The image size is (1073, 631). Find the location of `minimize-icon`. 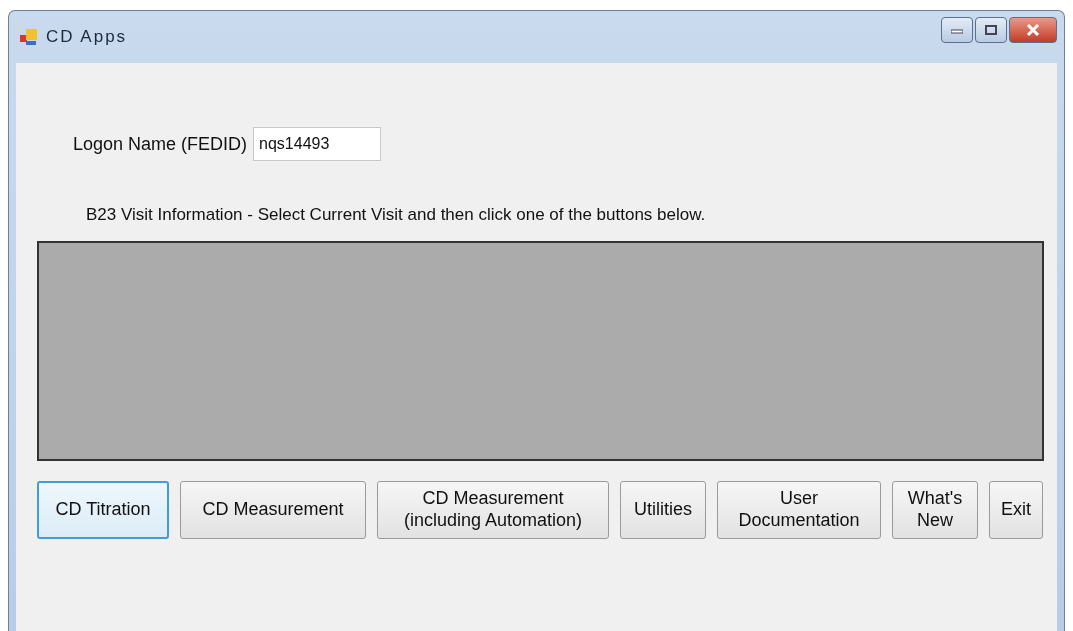

minimize-icon is located at coordinates (957, 30).